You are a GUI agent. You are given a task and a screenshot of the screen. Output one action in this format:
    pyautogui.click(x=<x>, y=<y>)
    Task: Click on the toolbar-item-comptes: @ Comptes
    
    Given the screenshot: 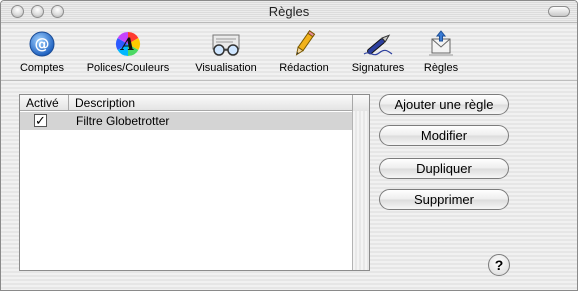 What is the action you would take?
    pyautogui.click(x=42, y=51)
    